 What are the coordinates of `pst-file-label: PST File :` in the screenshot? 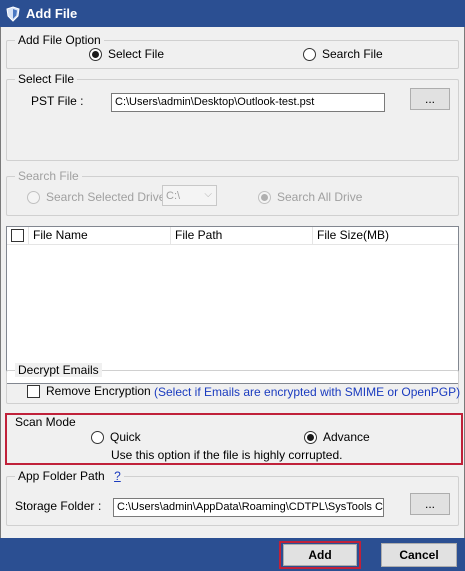 It's located at (57, 101).